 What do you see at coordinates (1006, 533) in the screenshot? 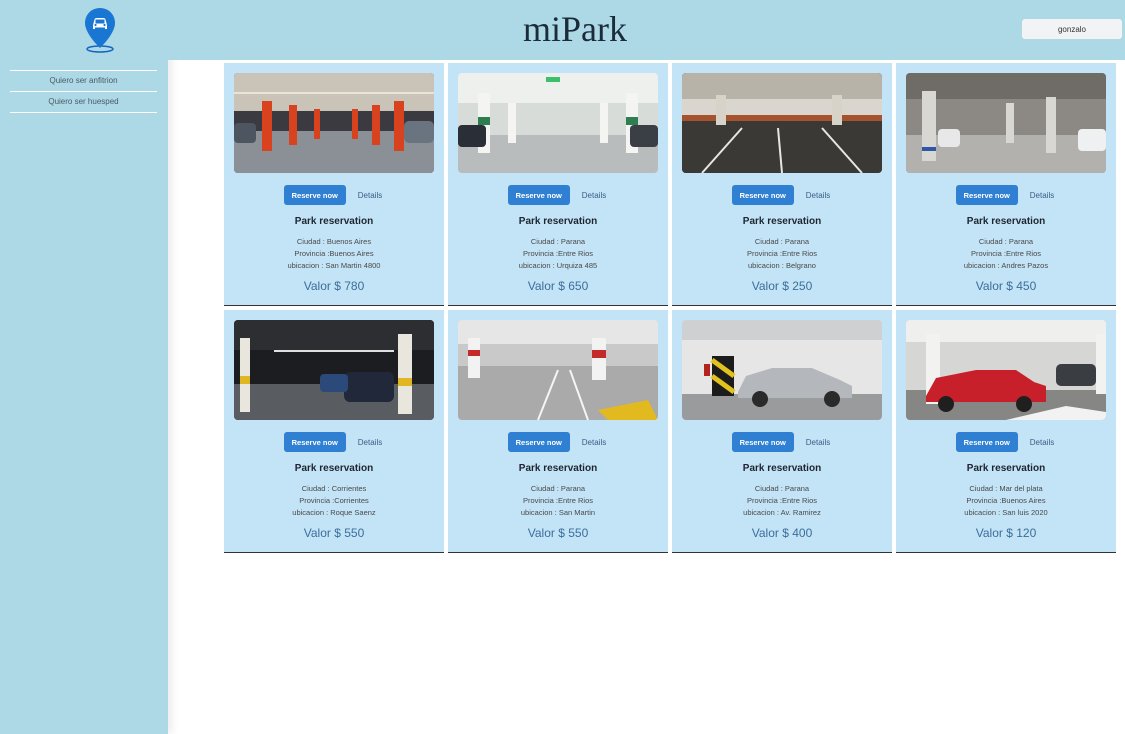
I see `card-price: Valor $ 120` at bounding box center [1006, 533].